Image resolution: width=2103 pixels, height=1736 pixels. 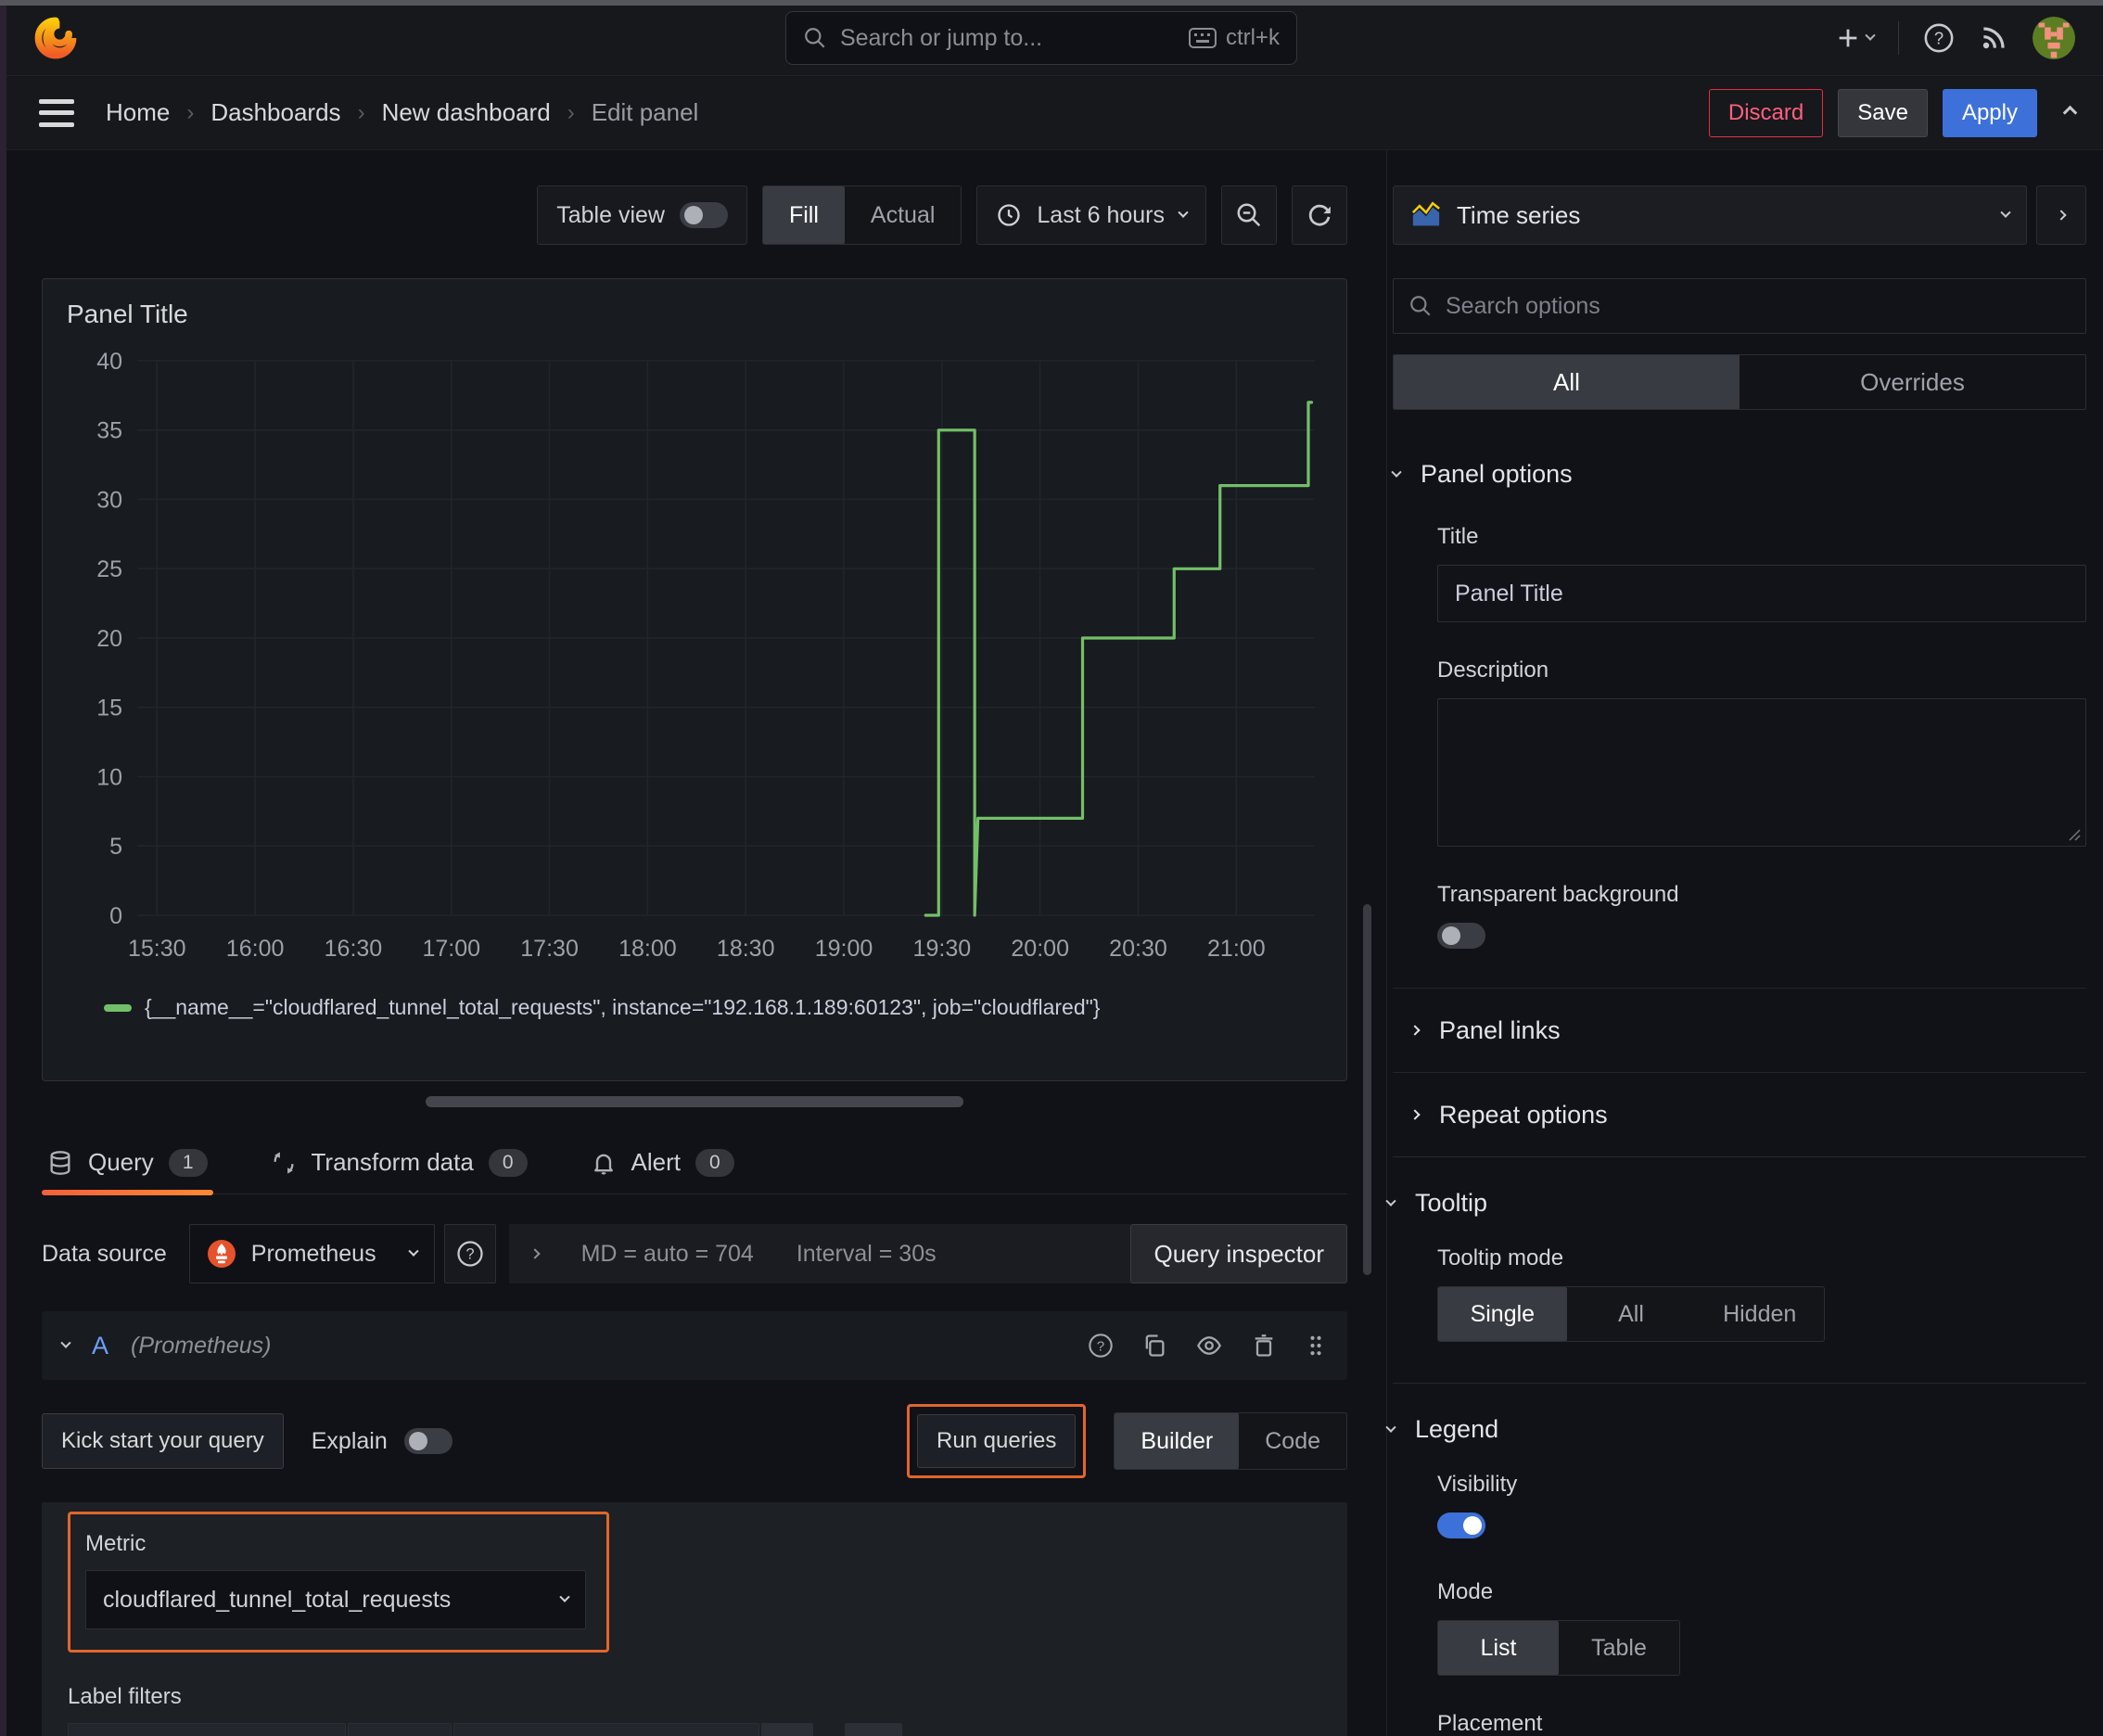 I want to click on panel-options-header: Panel options, so click(x=1738, y=474).